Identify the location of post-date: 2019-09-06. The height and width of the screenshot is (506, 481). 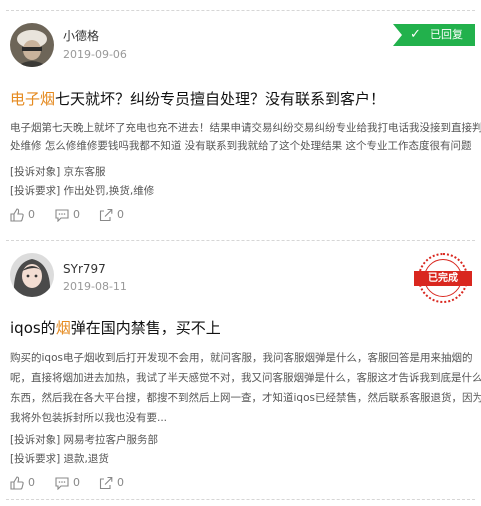
(95, 54).